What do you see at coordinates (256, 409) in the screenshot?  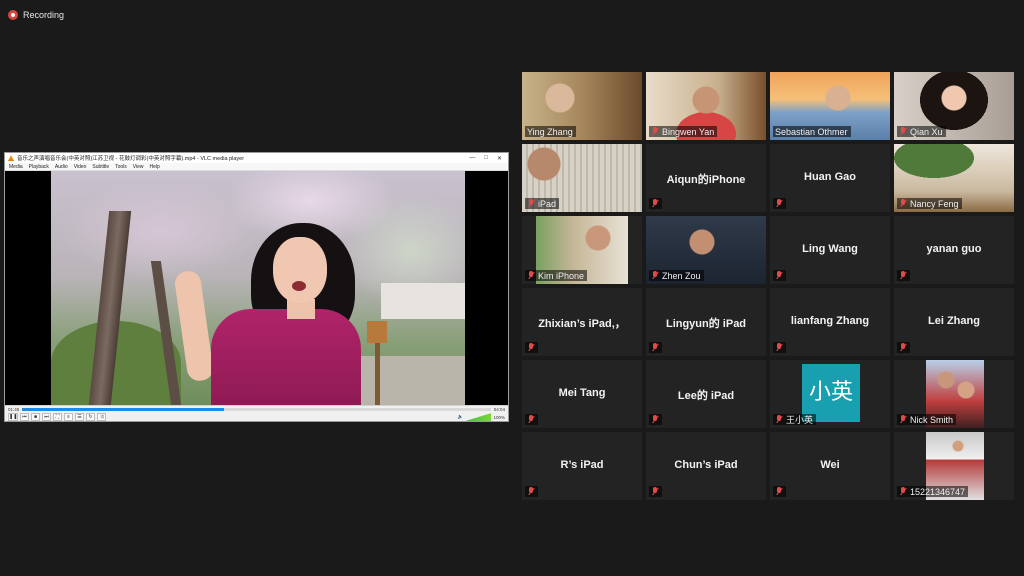 I see `seek-bar` at bounding box center [256, 409].